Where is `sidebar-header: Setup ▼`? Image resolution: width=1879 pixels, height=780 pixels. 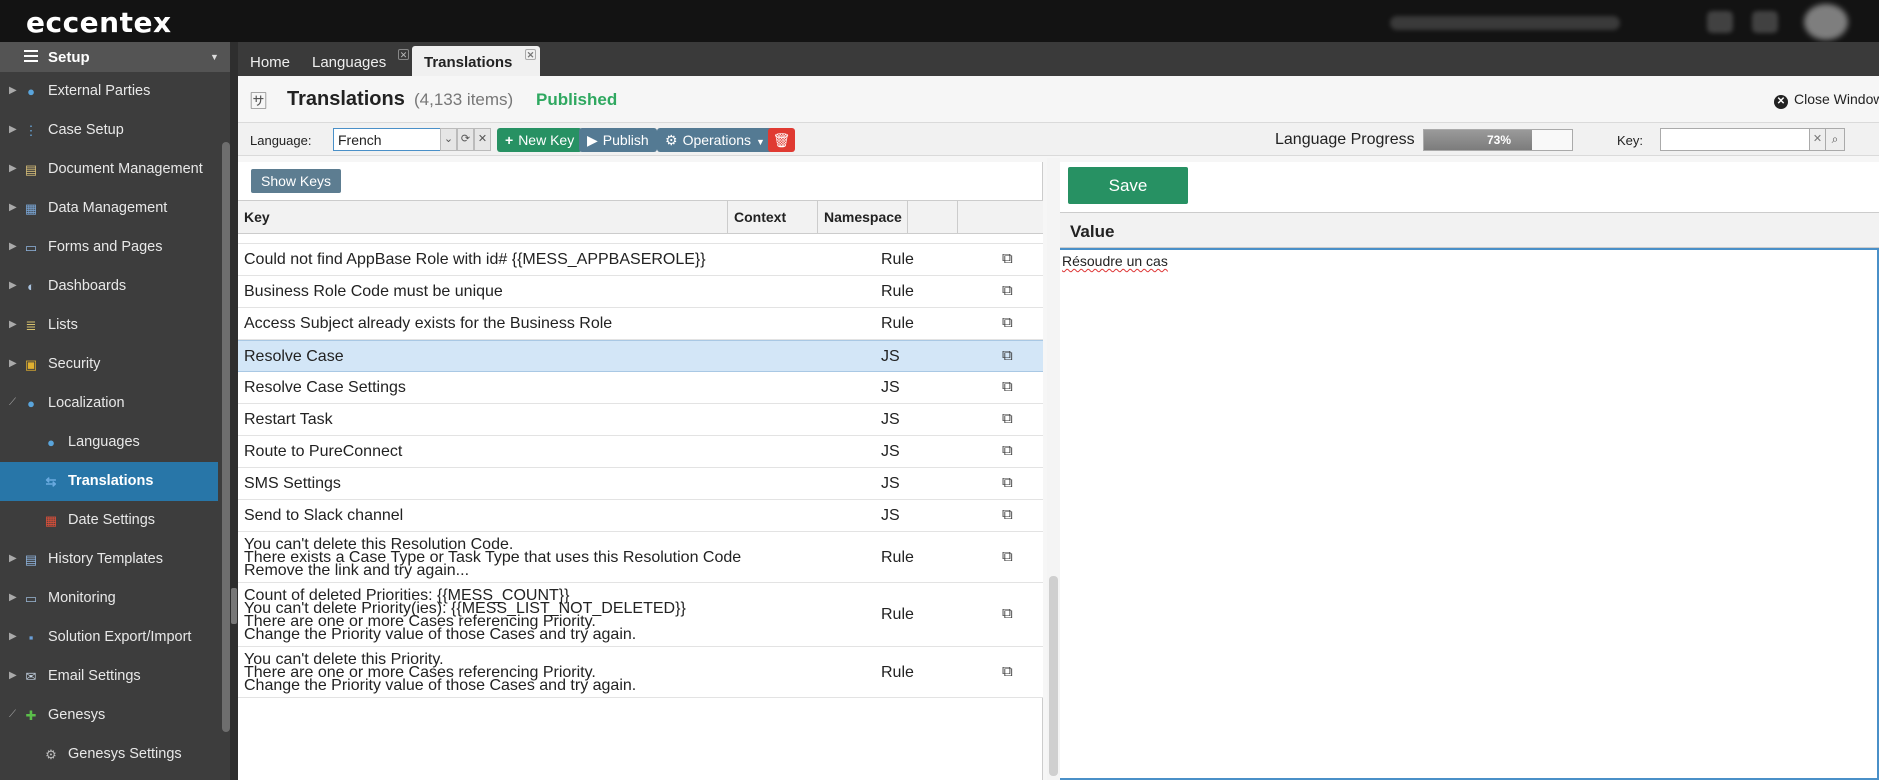
sidebar-header: Setup ▼ is located at coordinates (116, 57).